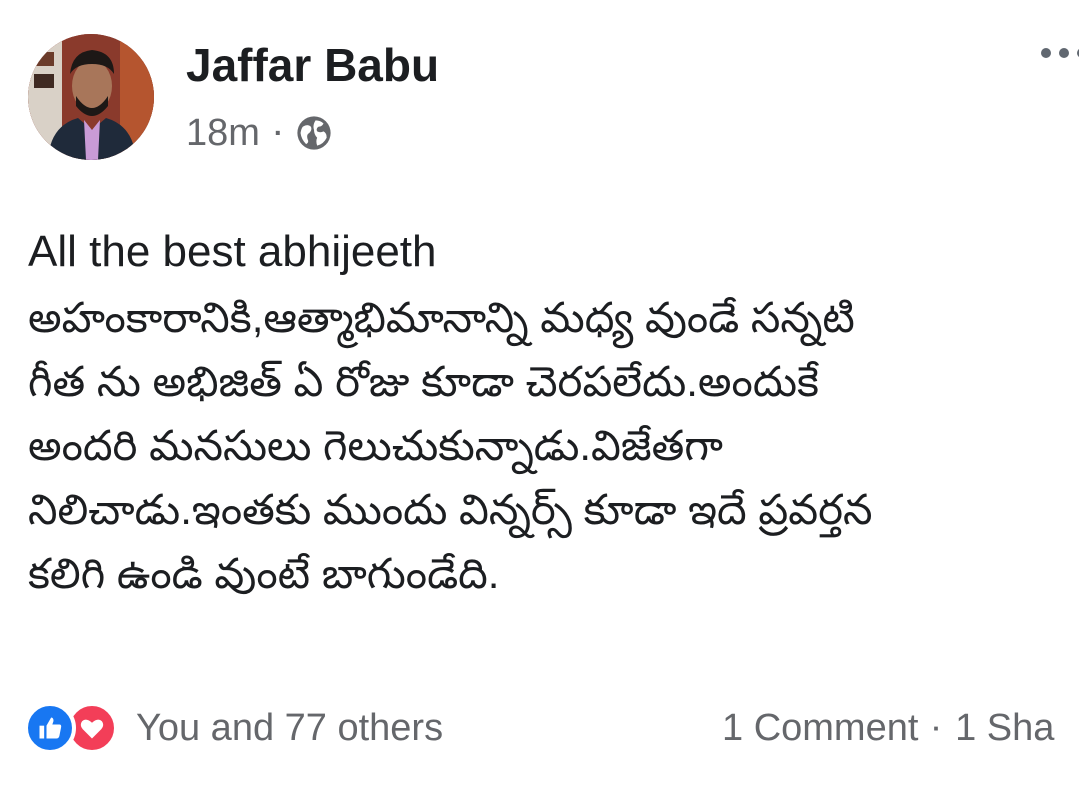  I want to click on post-header: Jaffar Babu 18m ·, so click(233, 99).